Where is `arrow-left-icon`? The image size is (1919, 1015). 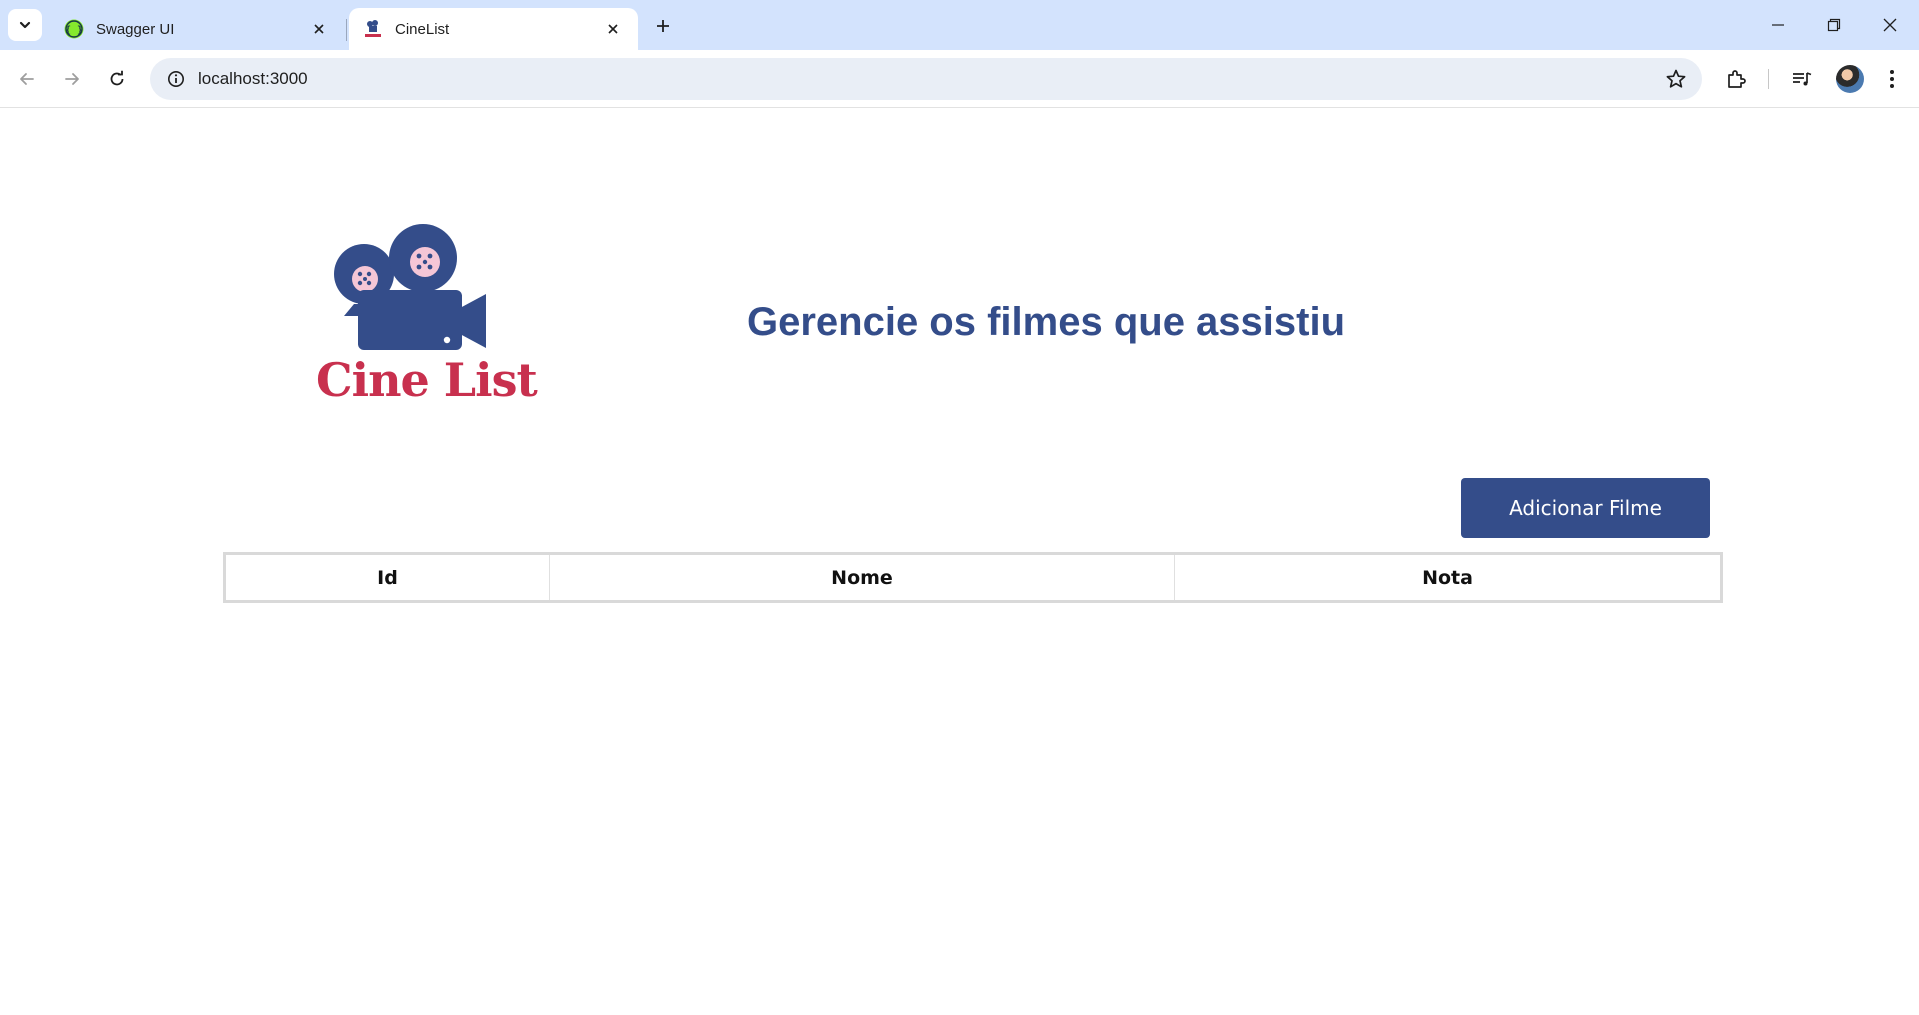 arrow-left-icon is located at coordinates (27, 79).